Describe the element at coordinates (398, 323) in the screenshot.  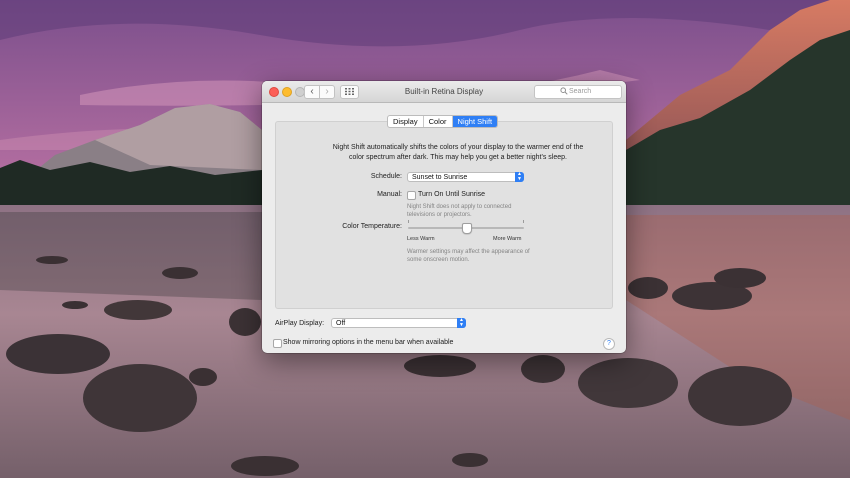
I see `airplay-display-popup: Off ▲ ▼` at that location.